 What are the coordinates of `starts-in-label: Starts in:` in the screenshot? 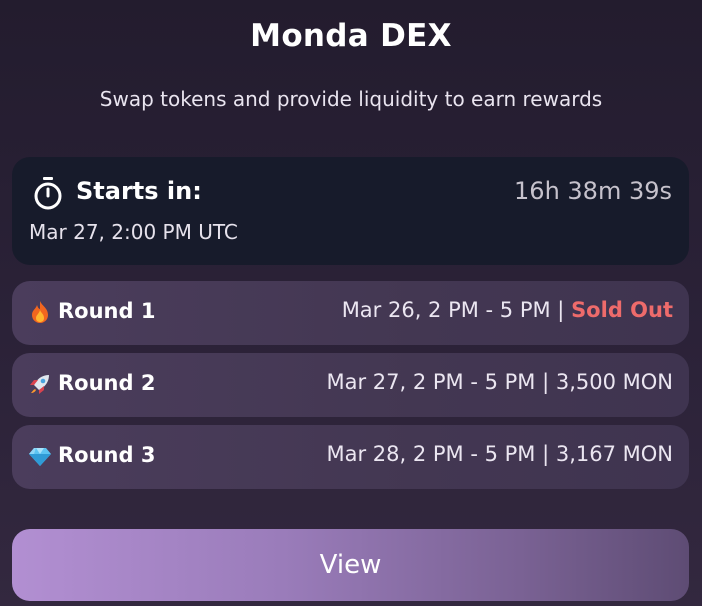 It's located at (139, 191).